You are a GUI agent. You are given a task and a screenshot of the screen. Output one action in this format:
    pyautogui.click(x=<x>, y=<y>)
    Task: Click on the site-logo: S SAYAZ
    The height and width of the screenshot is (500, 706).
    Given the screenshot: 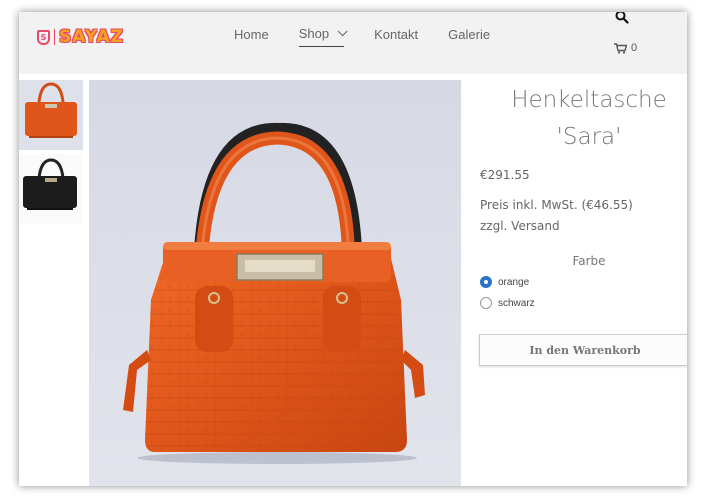 What is the action you would take?
    pyautogui.click(x=80, y=37)
    